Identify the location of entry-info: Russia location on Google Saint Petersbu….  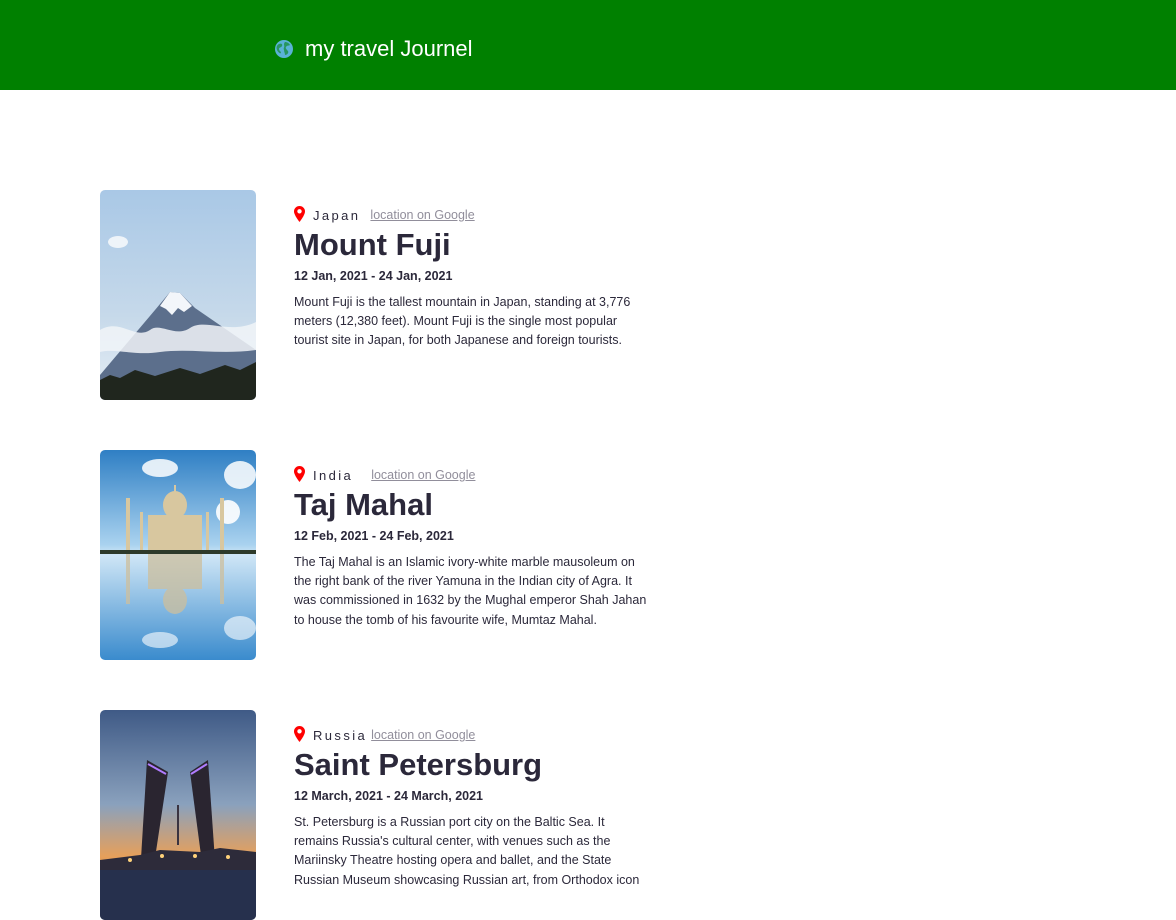
(474, 807).